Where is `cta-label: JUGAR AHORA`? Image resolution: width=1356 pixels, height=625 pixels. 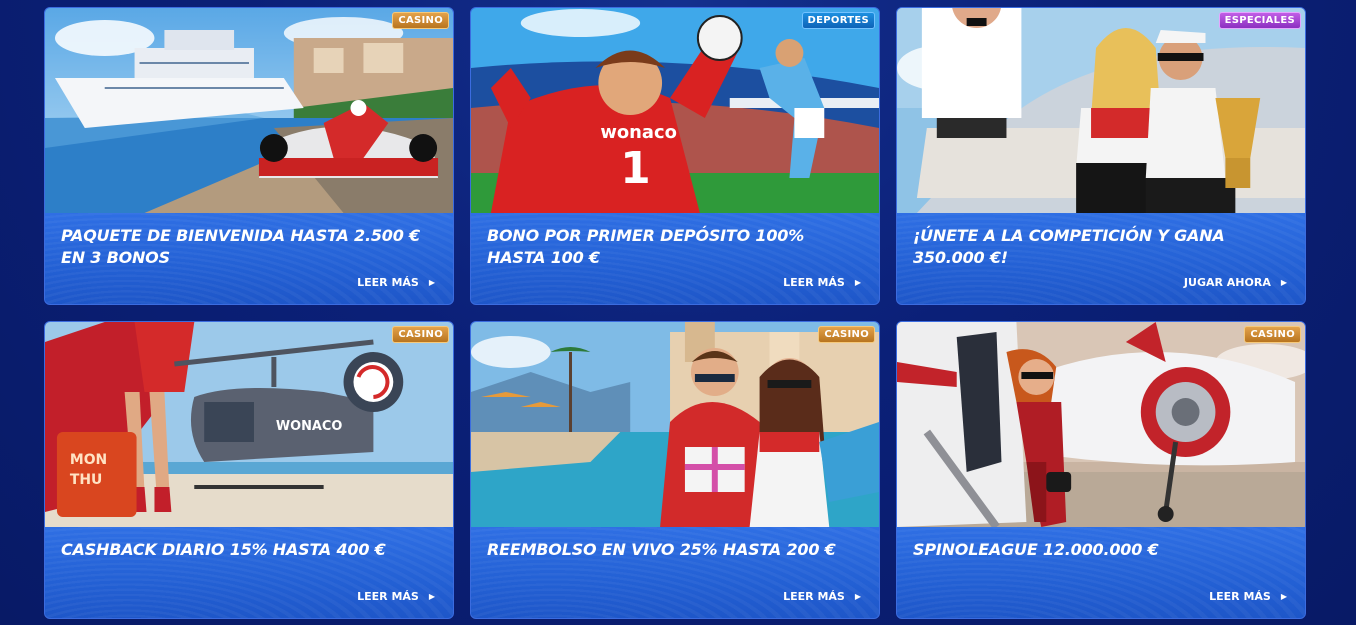
cta-label: JUGAR AHORA is located at coordinates (1227, 282).